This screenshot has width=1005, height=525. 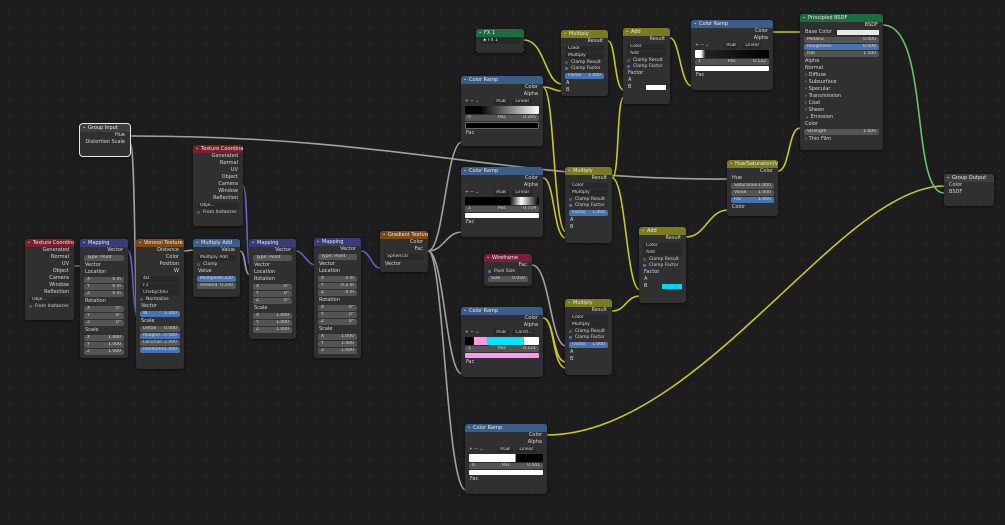 What do you see at coordinates (752, 193) in the screenshot?
I see `value-field: Value 1.000` at bounding box center [752, 193].